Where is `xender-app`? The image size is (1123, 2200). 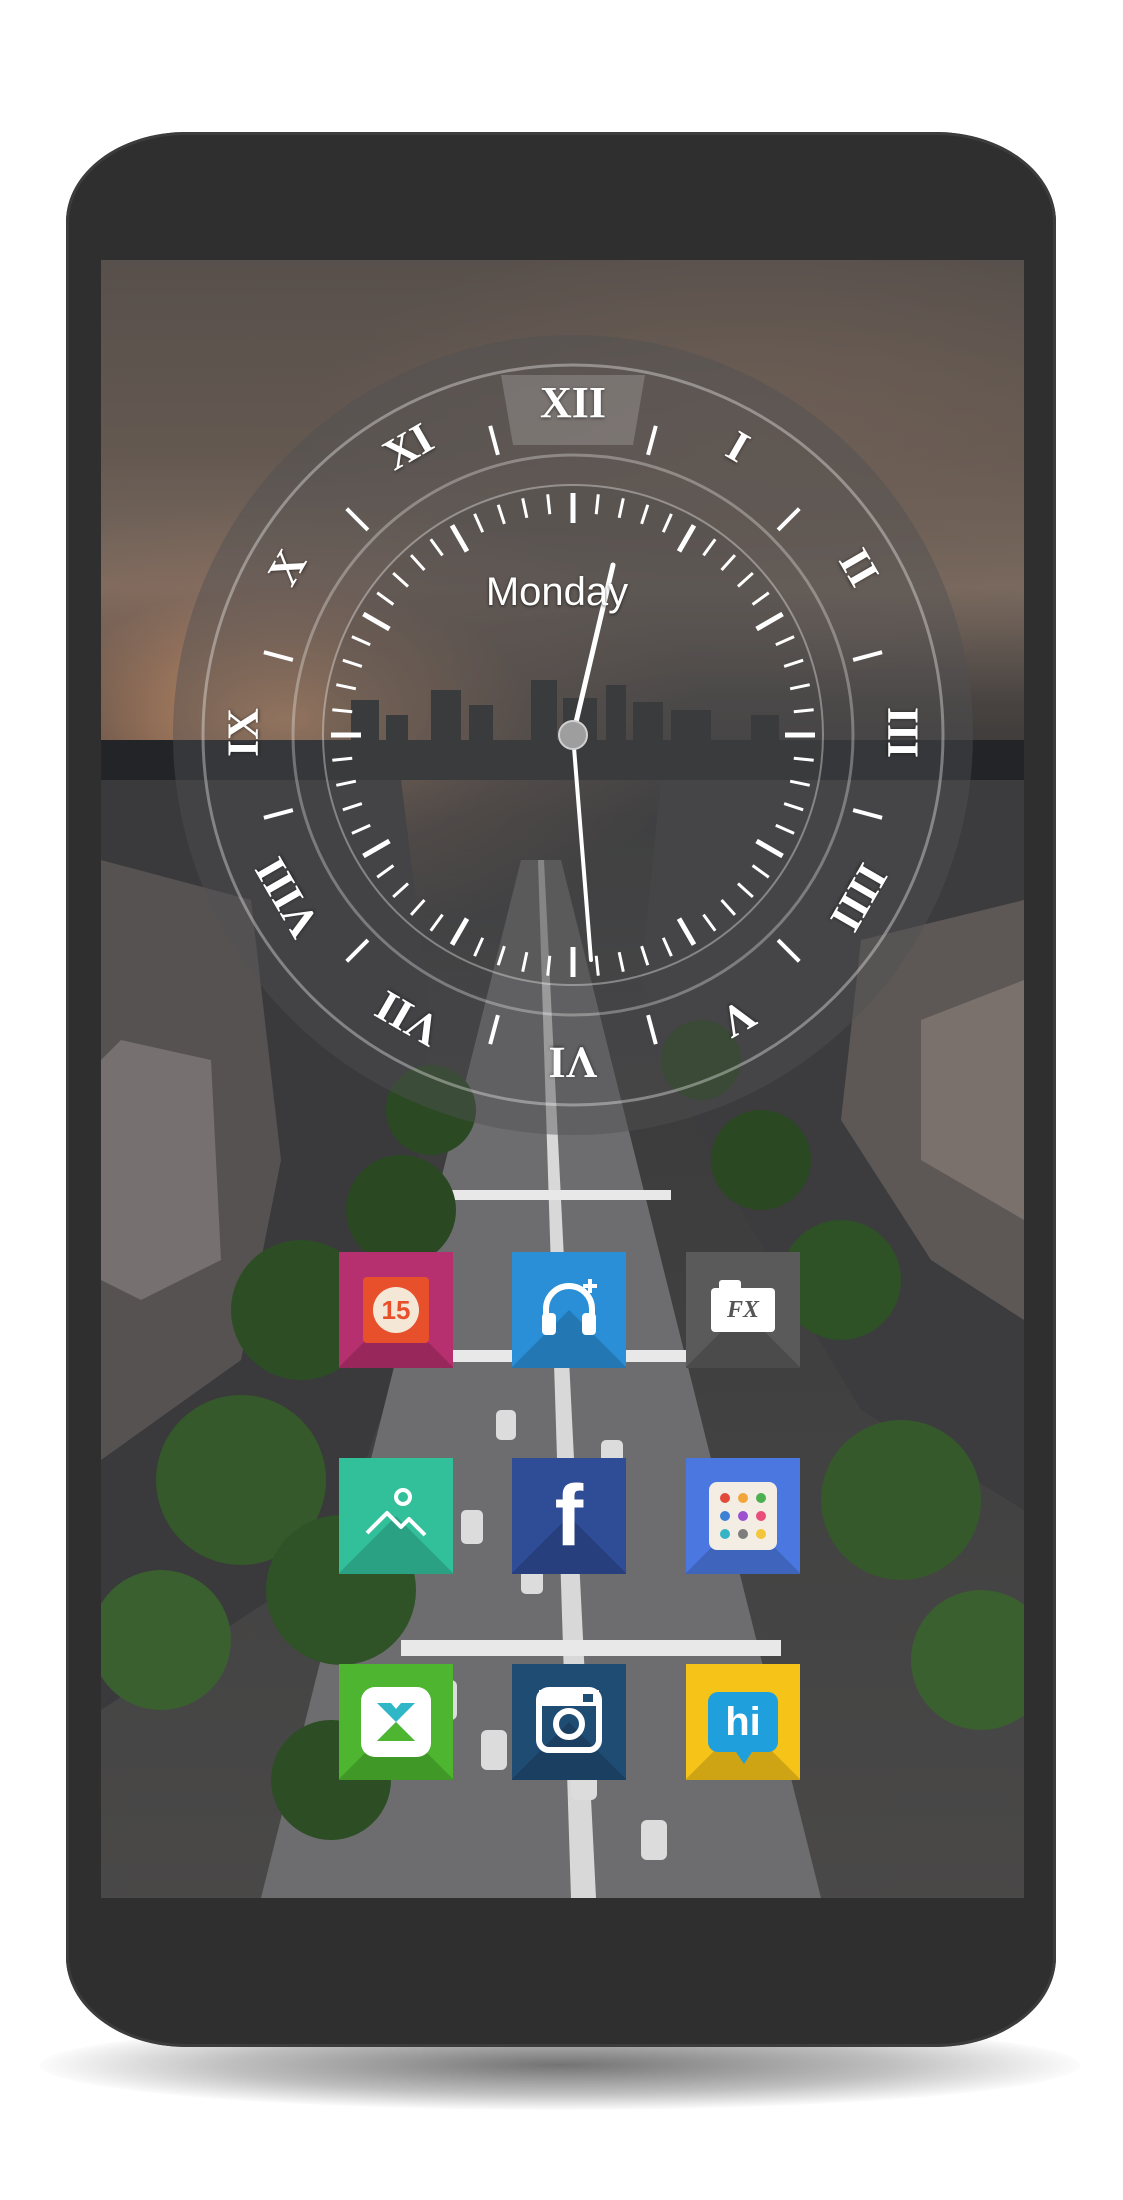 xender-app is located at coordinates (396, 1722).